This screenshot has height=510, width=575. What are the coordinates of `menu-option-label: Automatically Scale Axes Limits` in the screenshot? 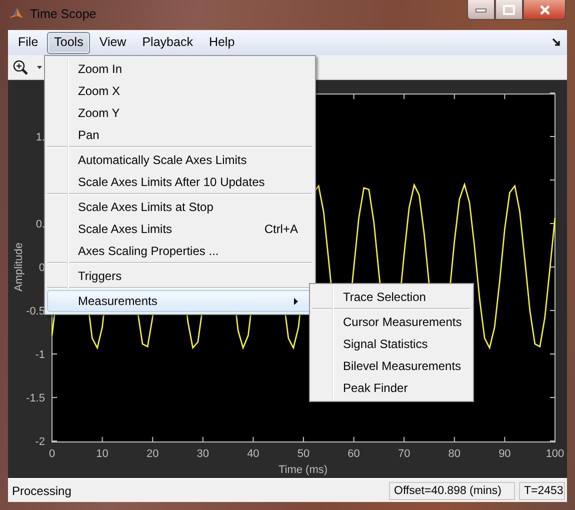 It's located at (162, 160).